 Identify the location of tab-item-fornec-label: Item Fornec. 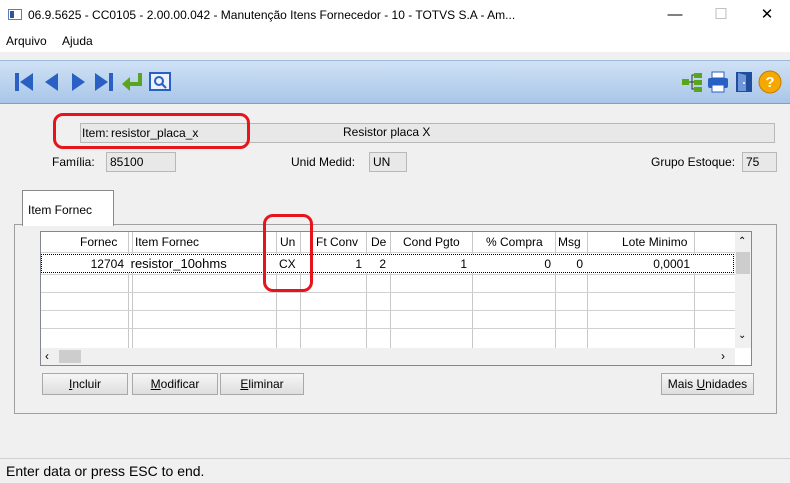
(60, 210).